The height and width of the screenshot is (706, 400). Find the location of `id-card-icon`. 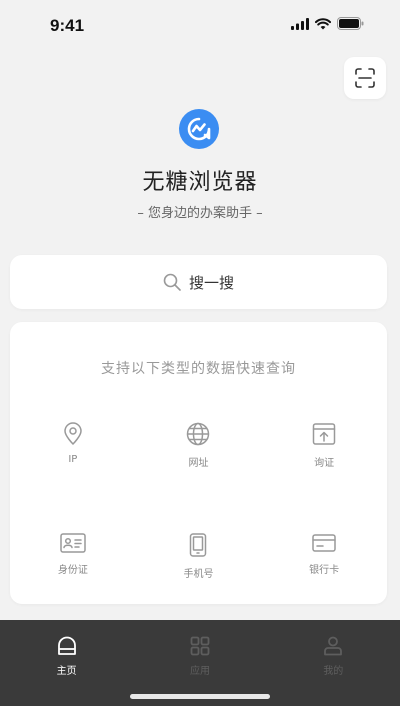

id-card-icon is located at coordinates (73, 543).